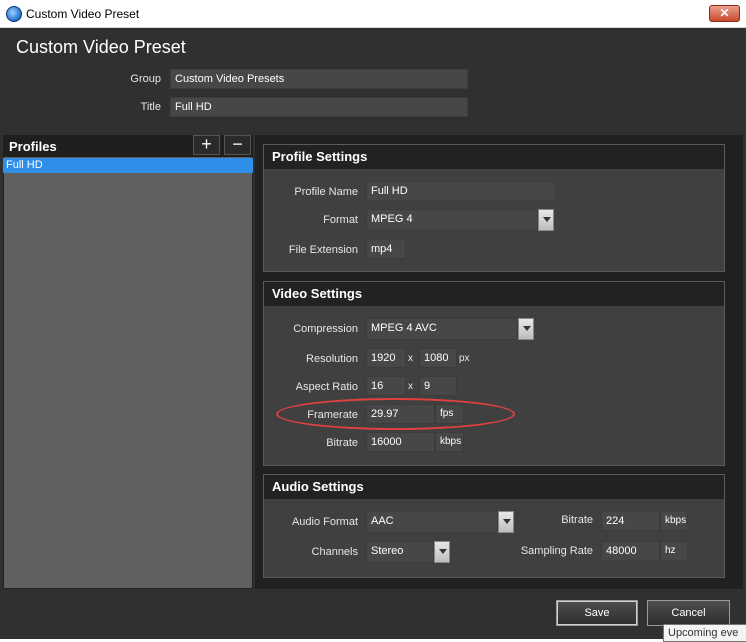 Image resolution: width=746 pixels, height=642 pixels. Describe the element at coordinates (400, 442) in the screenshot. I see `video-bitrate-field: 16000` at that location.